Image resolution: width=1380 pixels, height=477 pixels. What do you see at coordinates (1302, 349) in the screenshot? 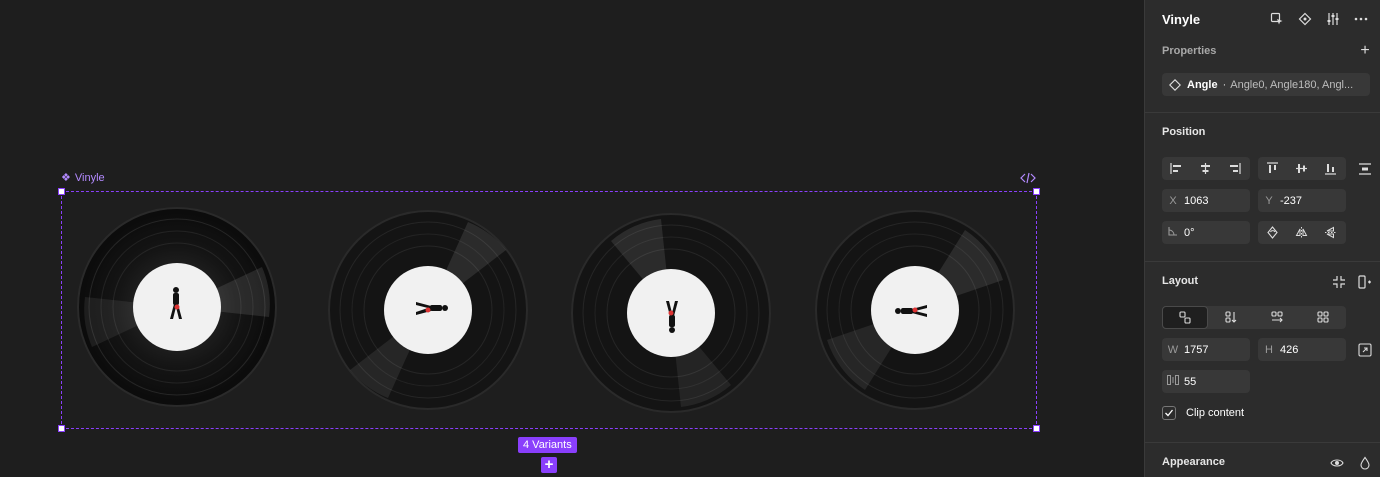
I see `height-field: H 426` at bounding box center [1302, 349].